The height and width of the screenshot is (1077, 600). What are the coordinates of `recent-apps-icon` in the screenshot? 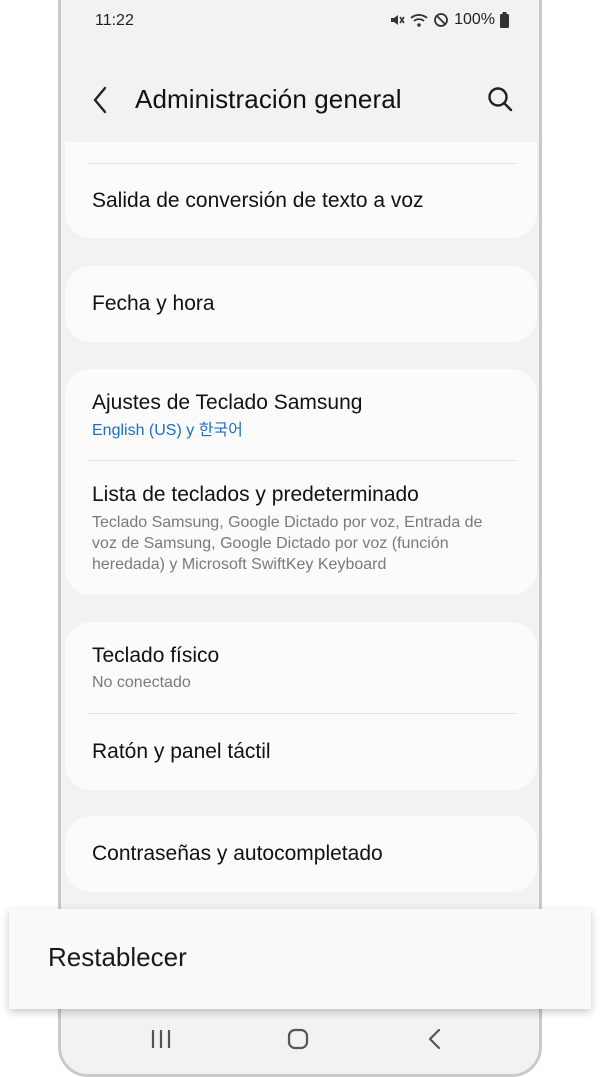 It's located at (161, 1039).